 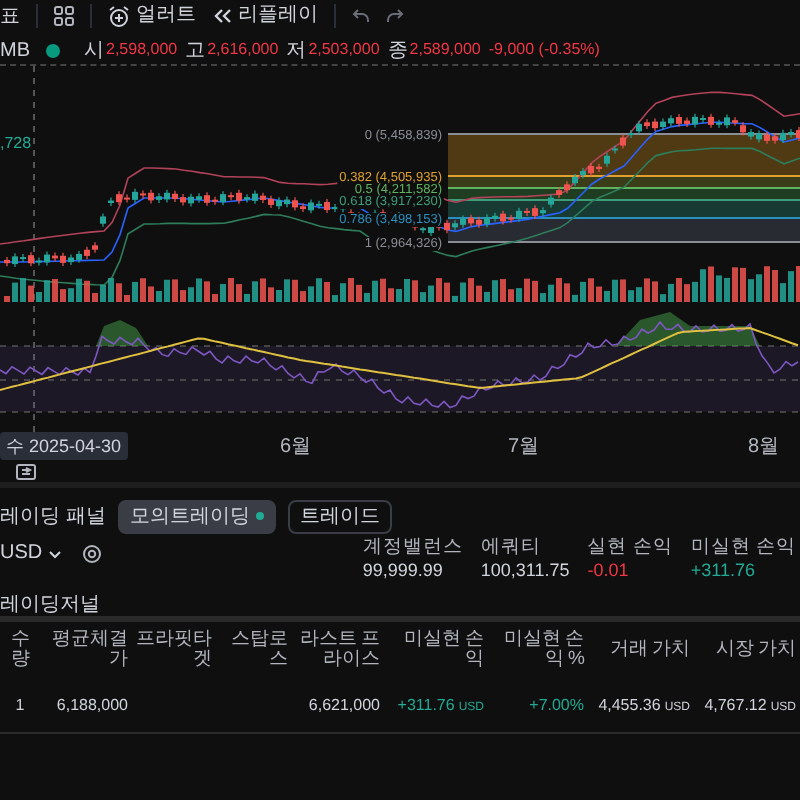 What do you see at coordinates (649, 650) in the screenshot?
I see `column-header: 거래 가치` at bounding box center [649, 650].